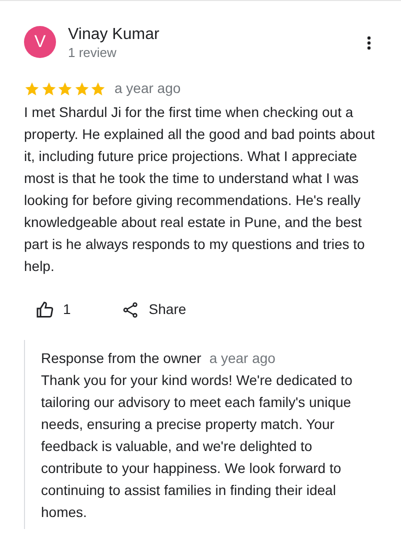 This screenshot has height=536, width=401. I want to click on more-options-icon, so click(369, 43).